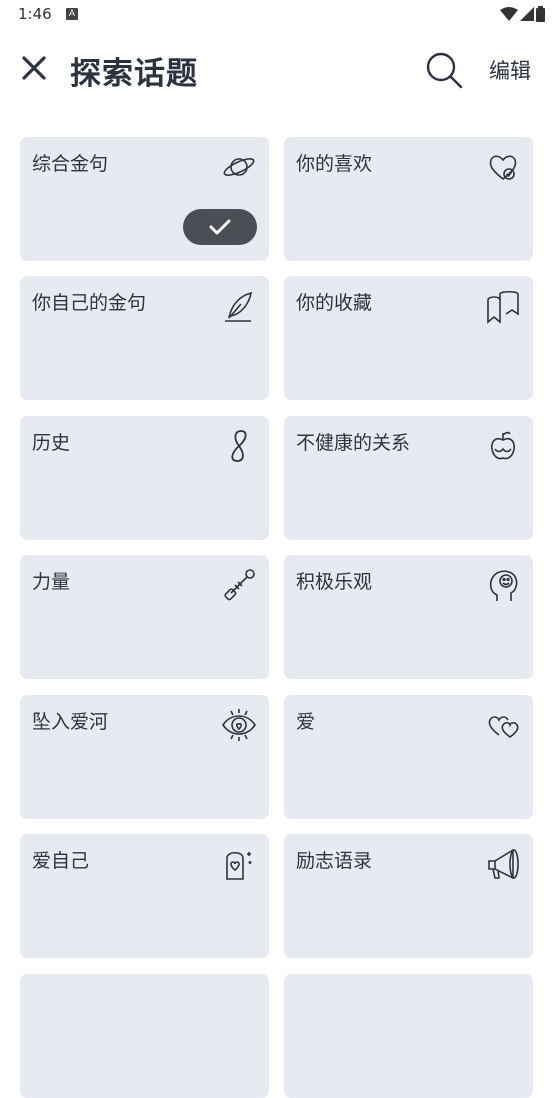  I want to click on search-icon, so click(444, 70).